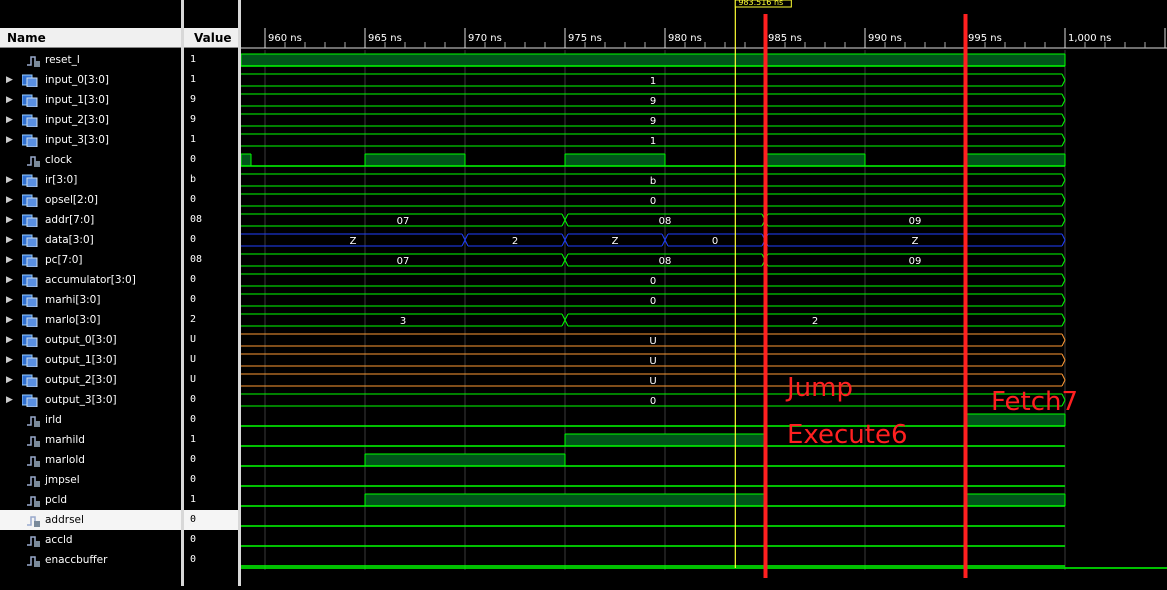  Describe the element at coordinates (90, 480) in the screenshot. I see `signal-row: jmpsel` at that location.